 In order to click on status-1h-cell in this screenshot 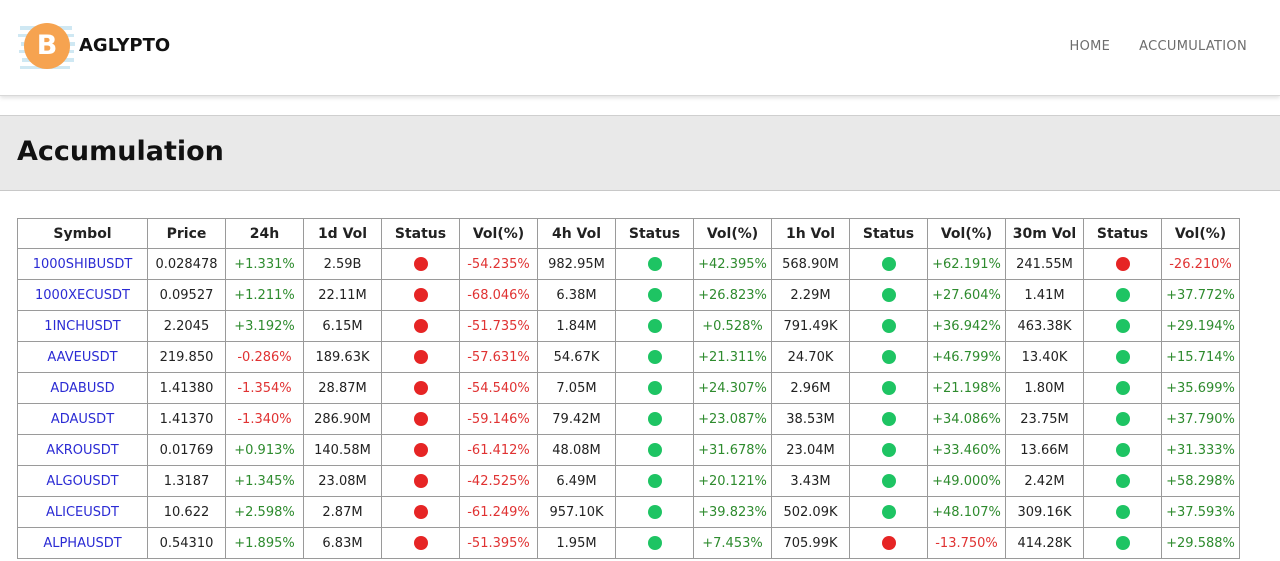, I will do `click(888, 264)`.